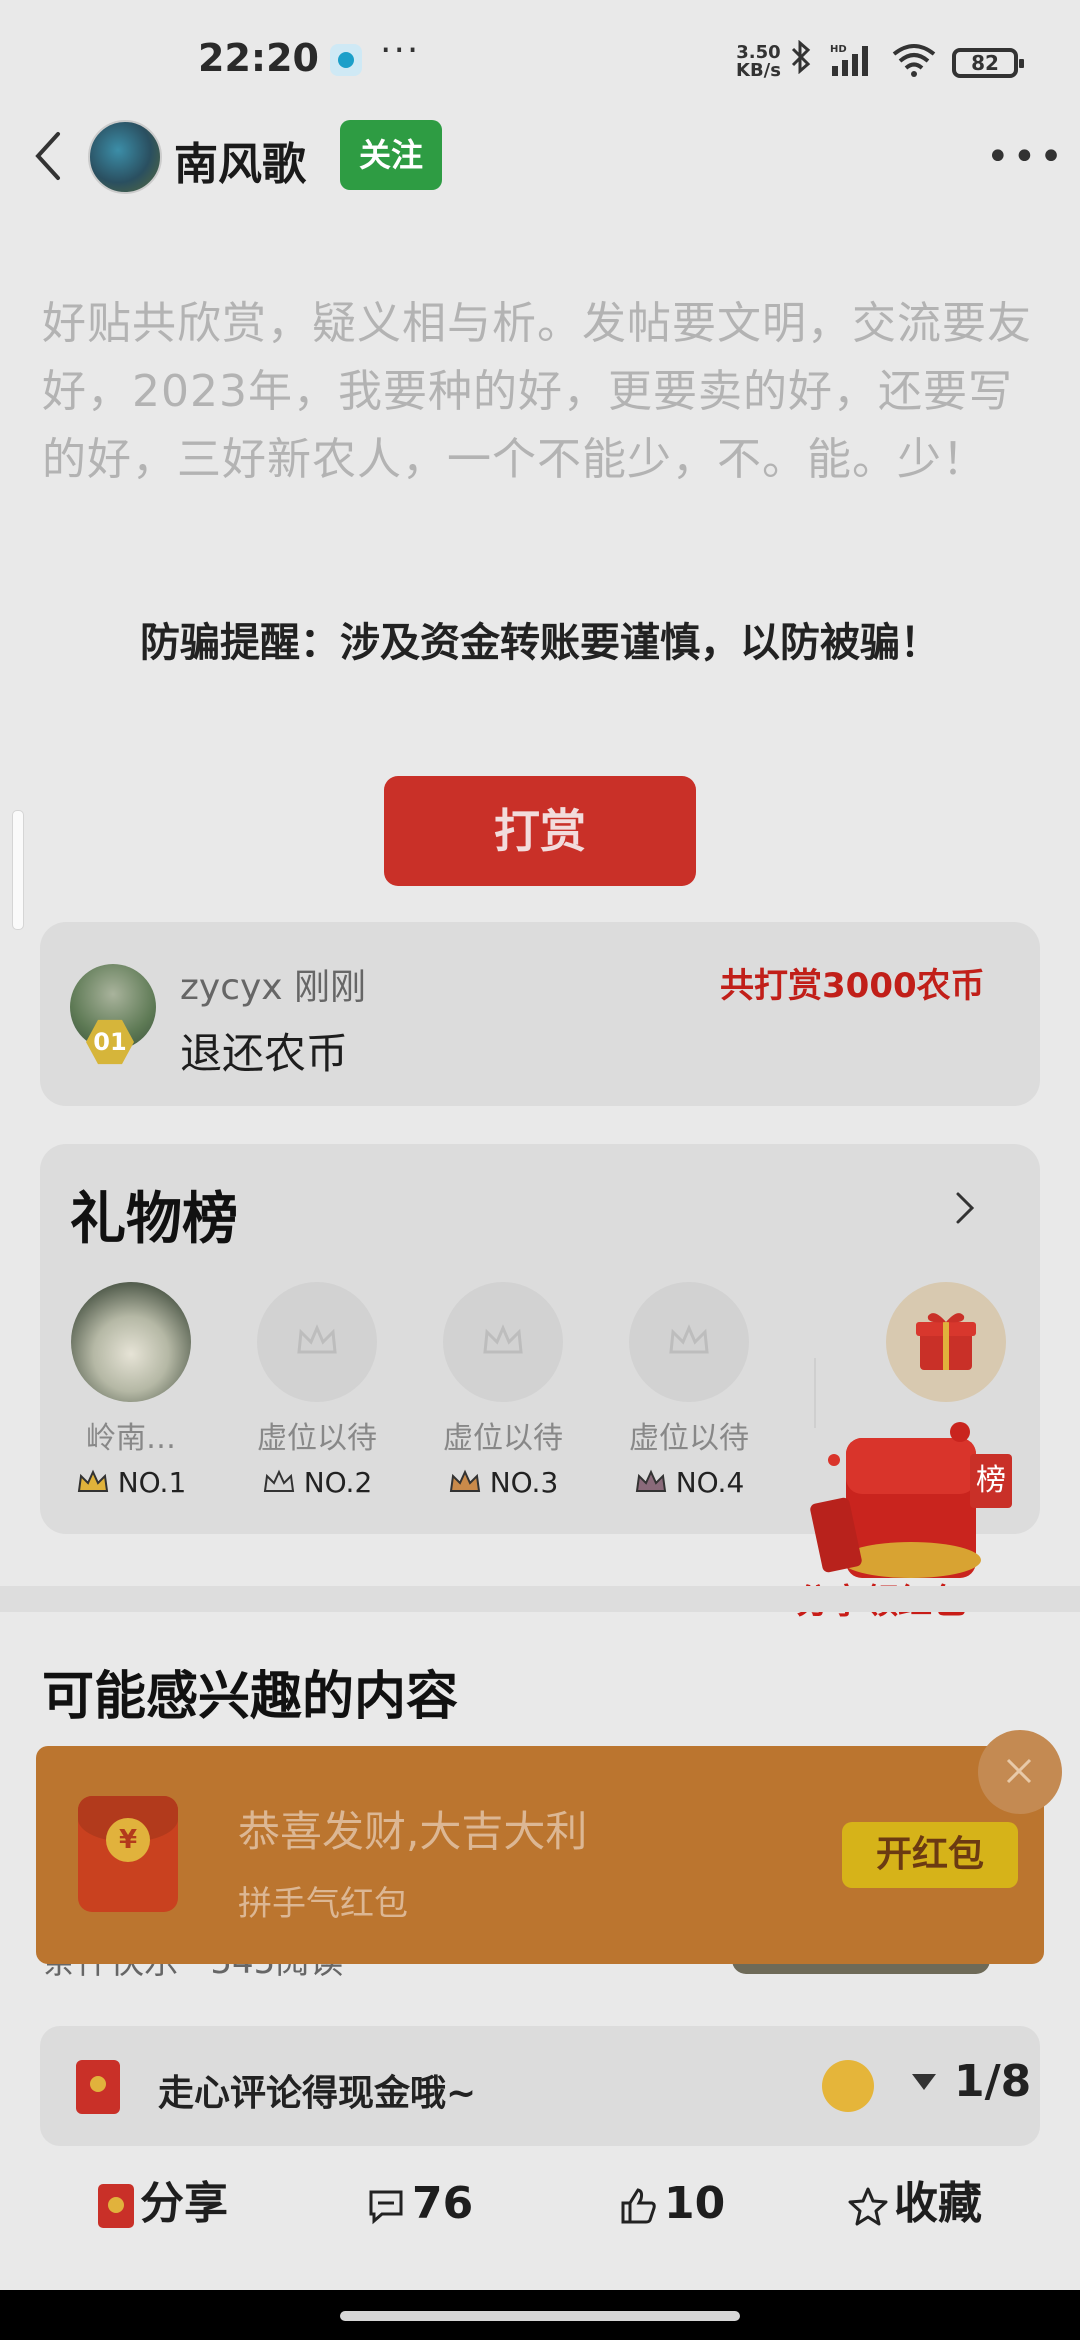  I want to click on home-indicator, so click(540, 2316).